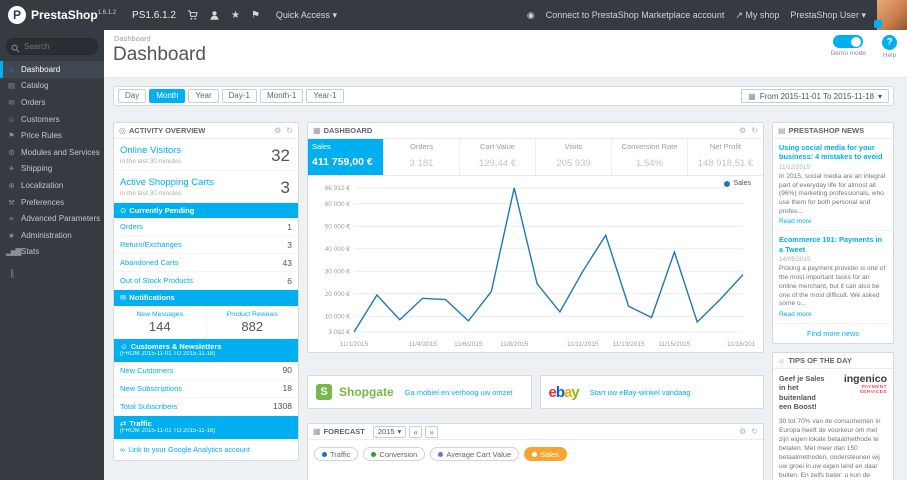 This screenshot has height=480, width=907. I want to click on price-rules-icon: ⚑, so click(11, 136).